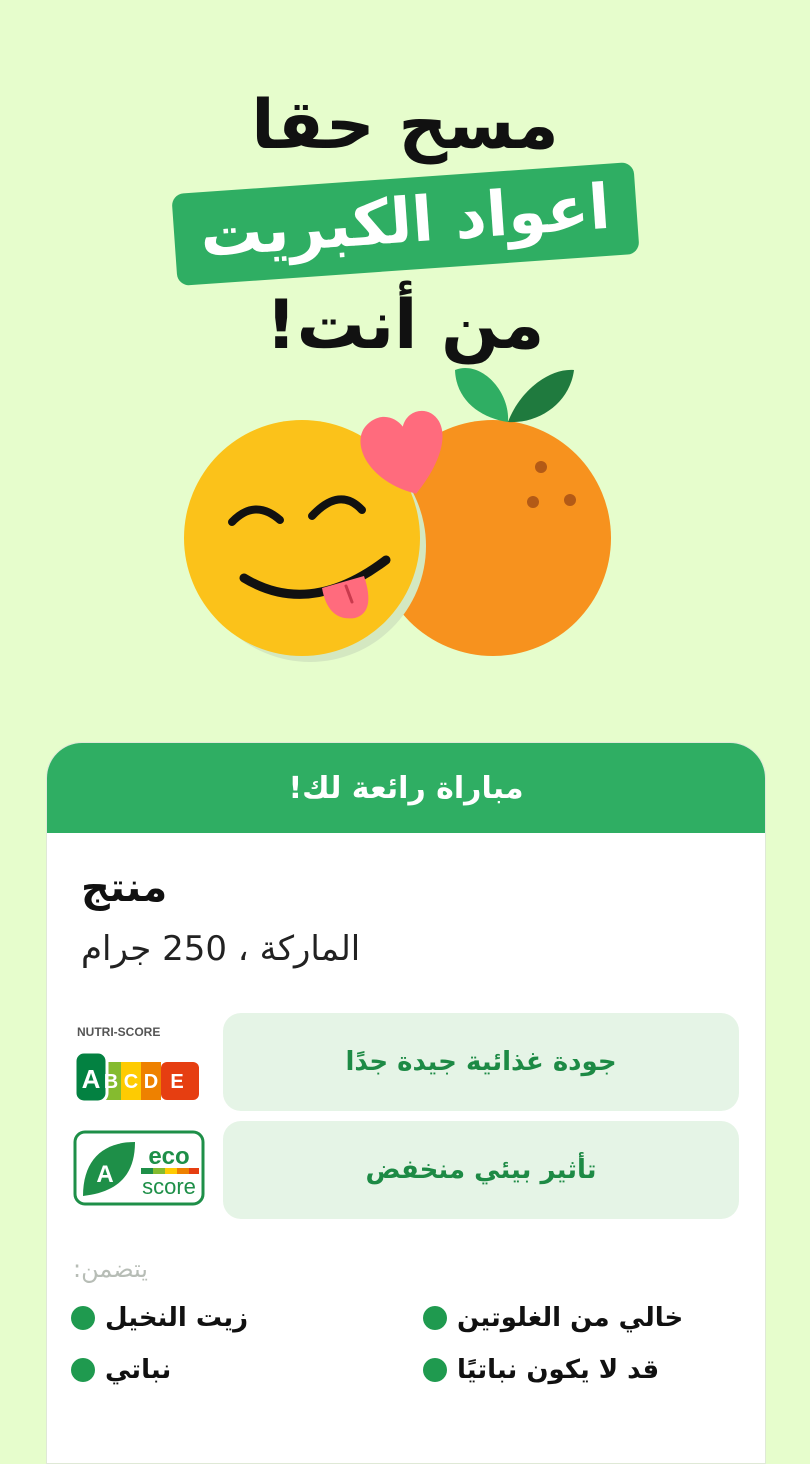 The width and height of the screenshot is (810, 1464). What do you see at coordinates (118, 1032) in the screenshot?
I see `nutri-score-logo-label: NUTRI-SCORE` at bounding box center [118, 1032].